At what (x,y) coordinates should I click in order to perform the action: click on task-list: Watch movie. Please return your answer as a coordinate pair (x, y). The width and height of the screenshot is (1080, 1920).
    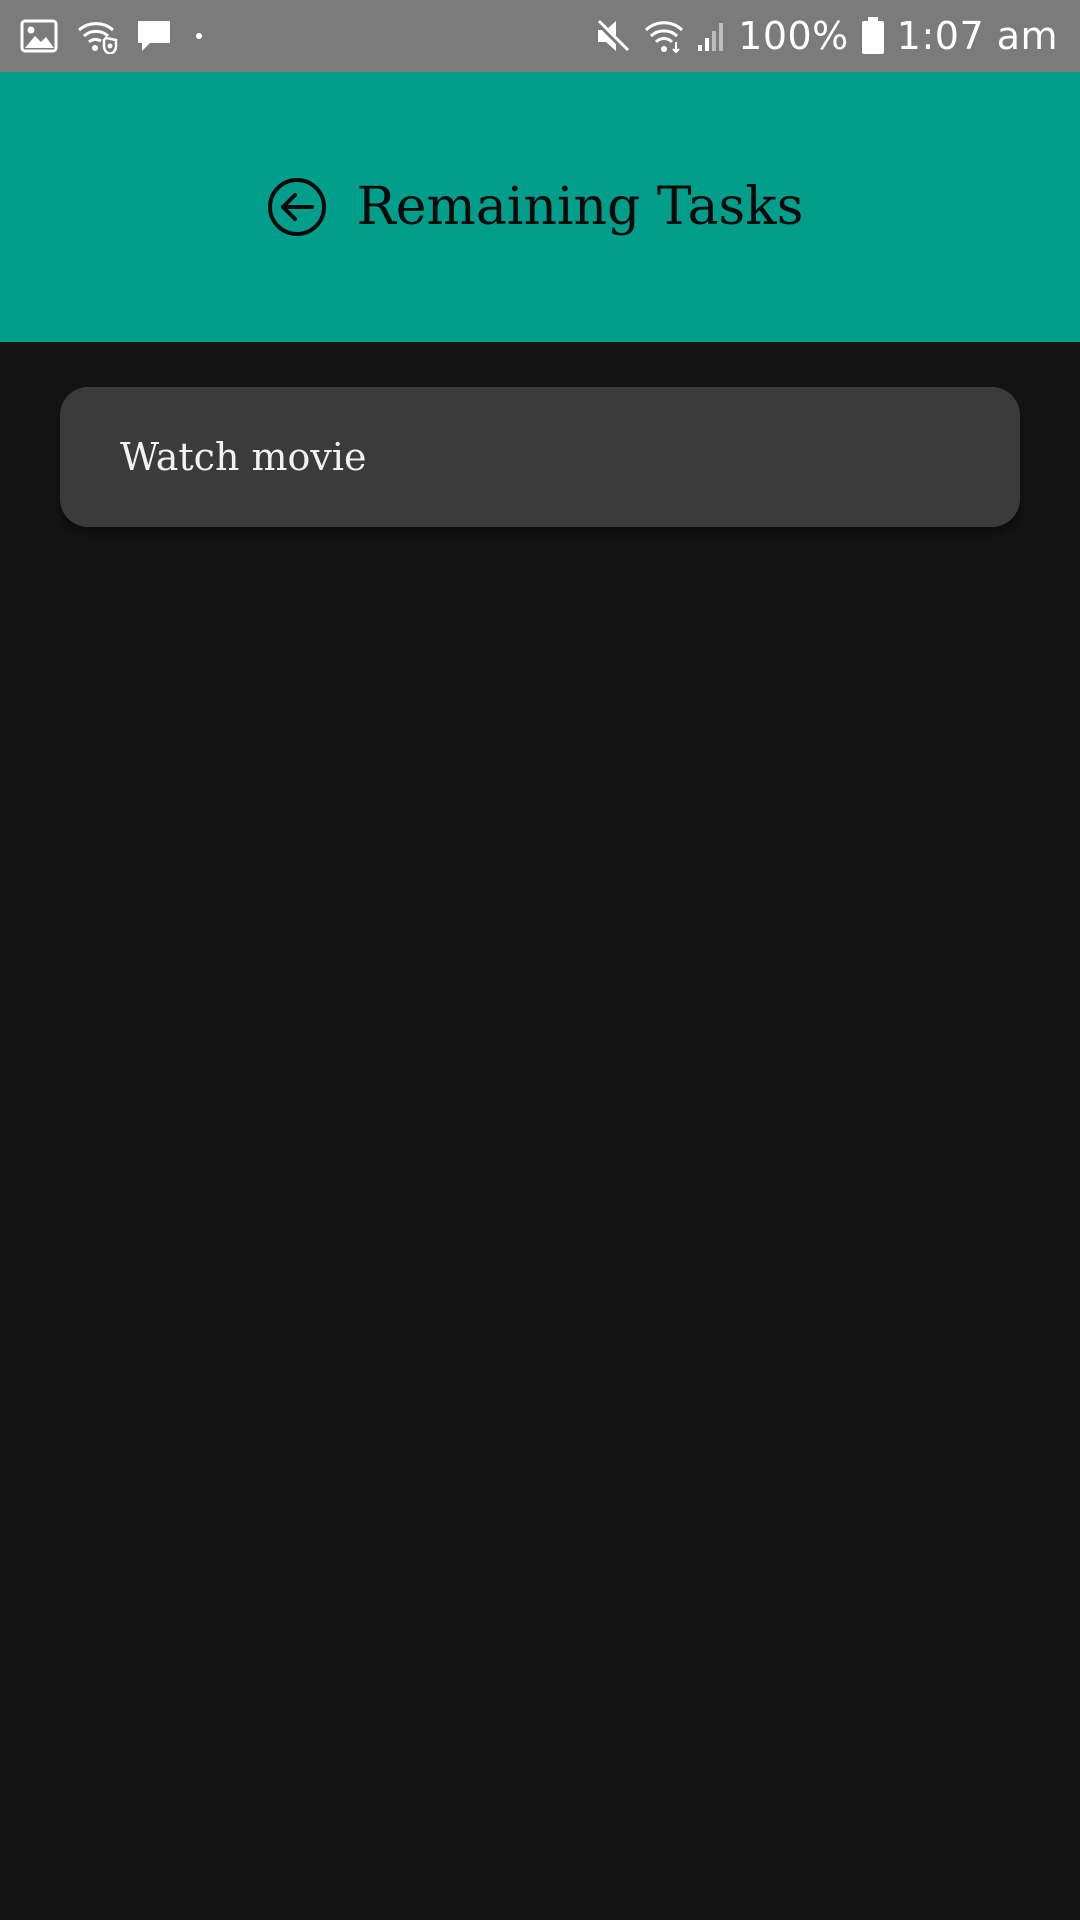
    Looking at the image, I should click on (540, 457).